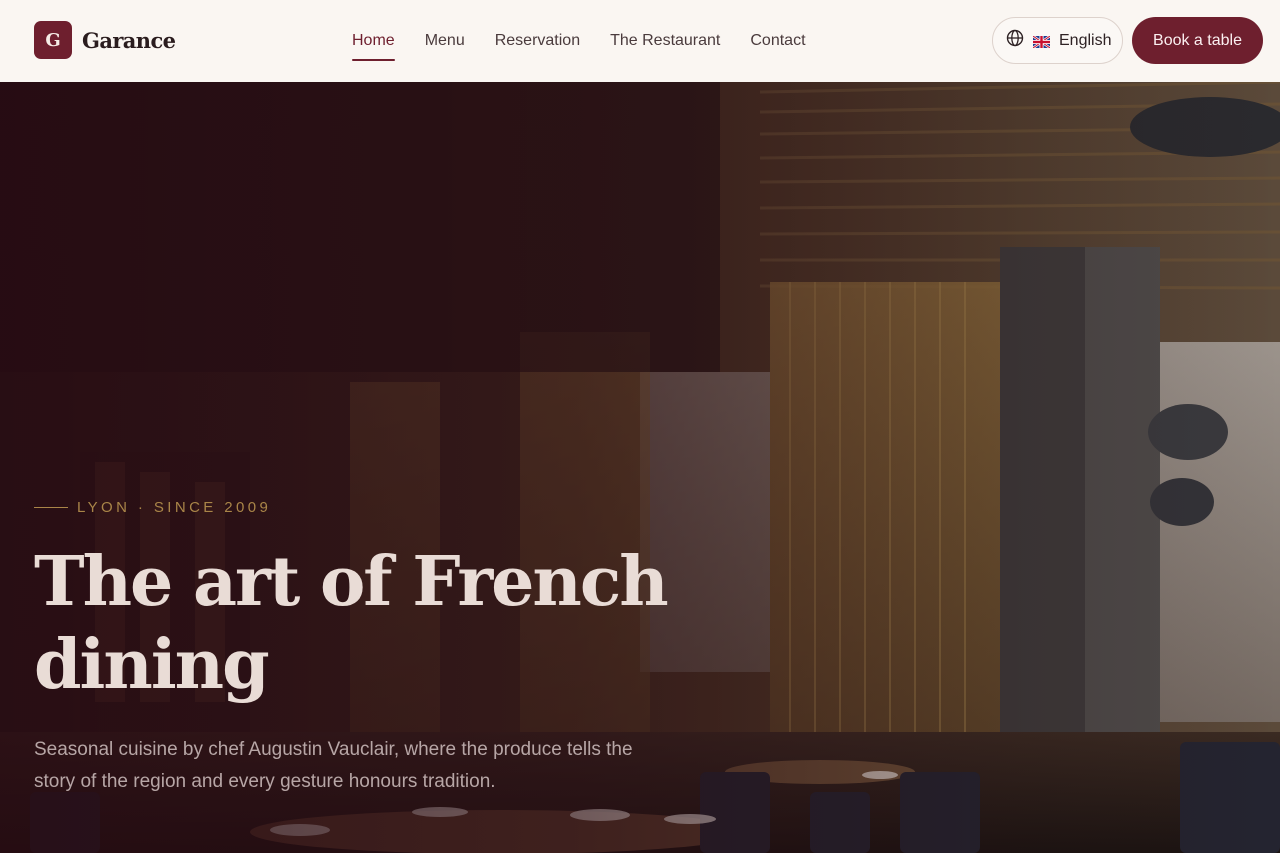 The height and width of the screenshot is (853, 1280). I want to click on nav-item-home: Home, so click(373, 45).